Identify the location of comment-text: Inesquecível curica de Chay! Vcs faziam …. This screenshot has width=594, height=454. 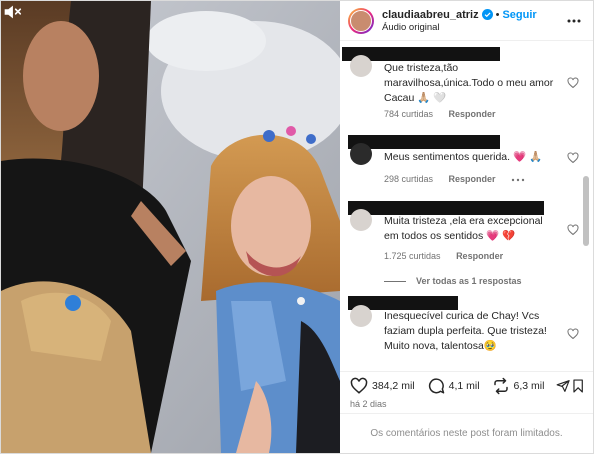
(465, 331).